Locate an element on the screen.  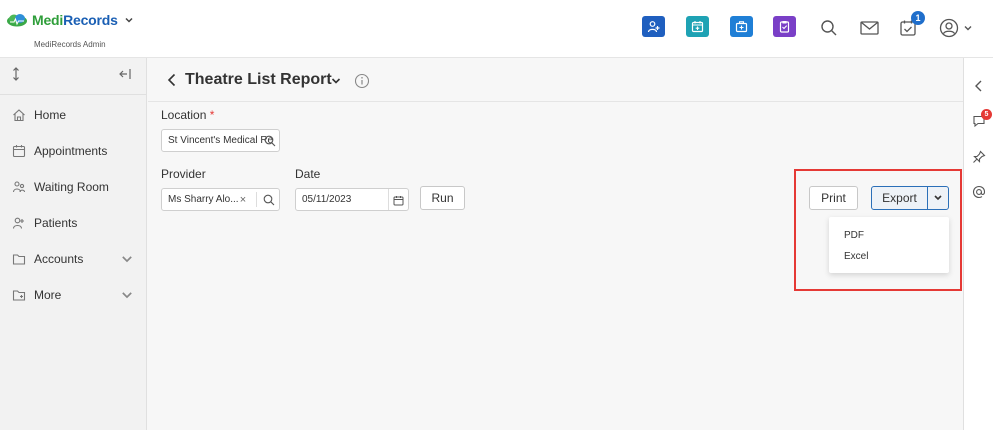
location-label: Location * is located at coordinates (187, 115).